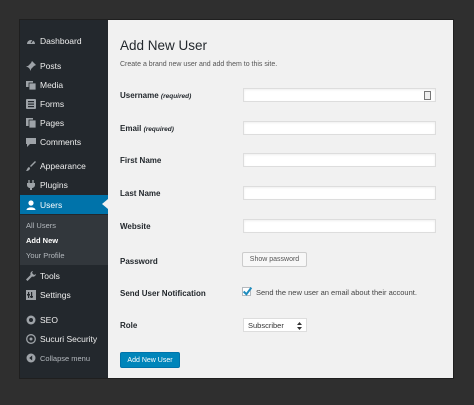 This screenshot has width=474, height=405. What do you see at coordinates (150, 360) in the screenshot?
I see `add-new-user-button: Add New User` at bounding box center [150, 360].